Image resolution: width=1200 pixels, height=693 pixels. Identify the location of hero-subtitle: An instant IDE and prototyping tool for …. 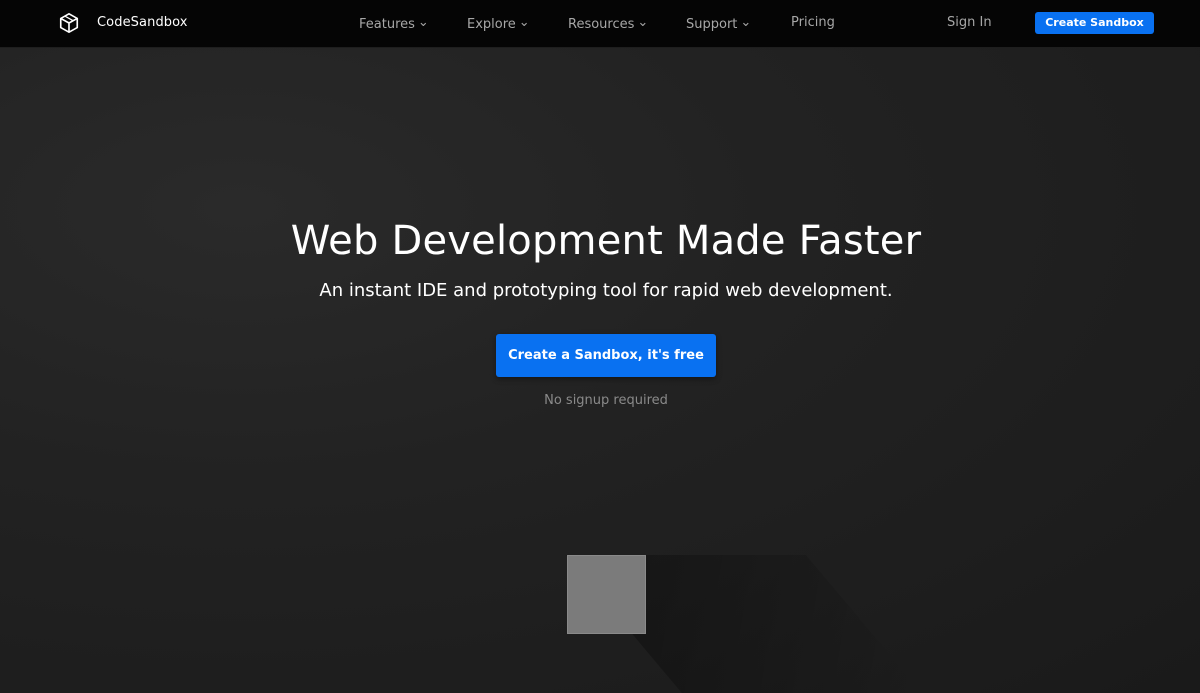
(606, 290).